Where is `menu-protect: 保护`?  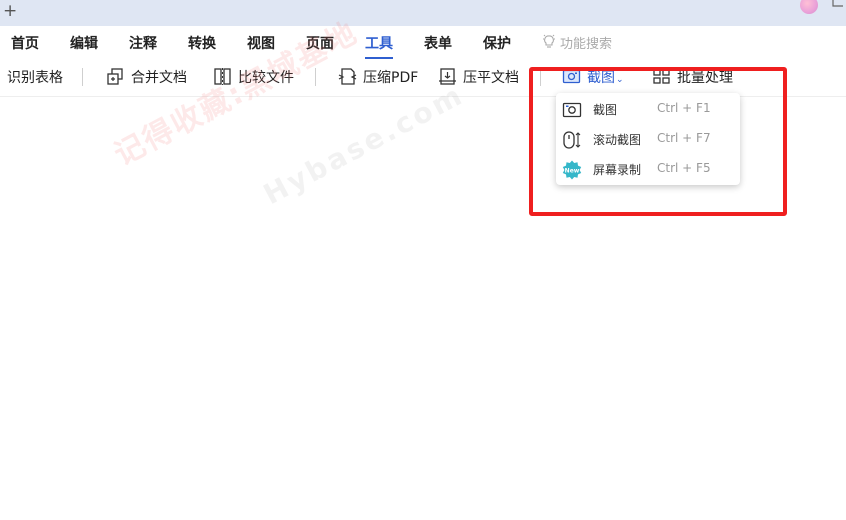 menu-protect: 保护 is located at coordinates (497, 43).